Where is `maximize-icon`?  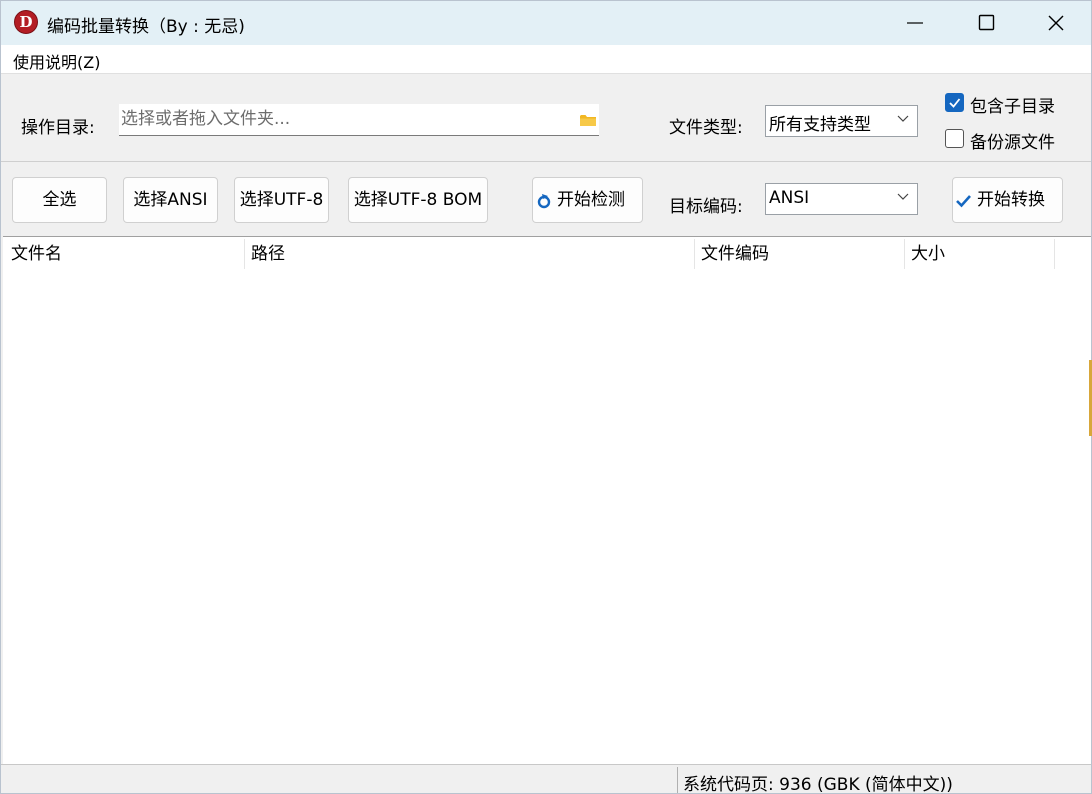
maximize-icon is located at coordinates (986, 22).